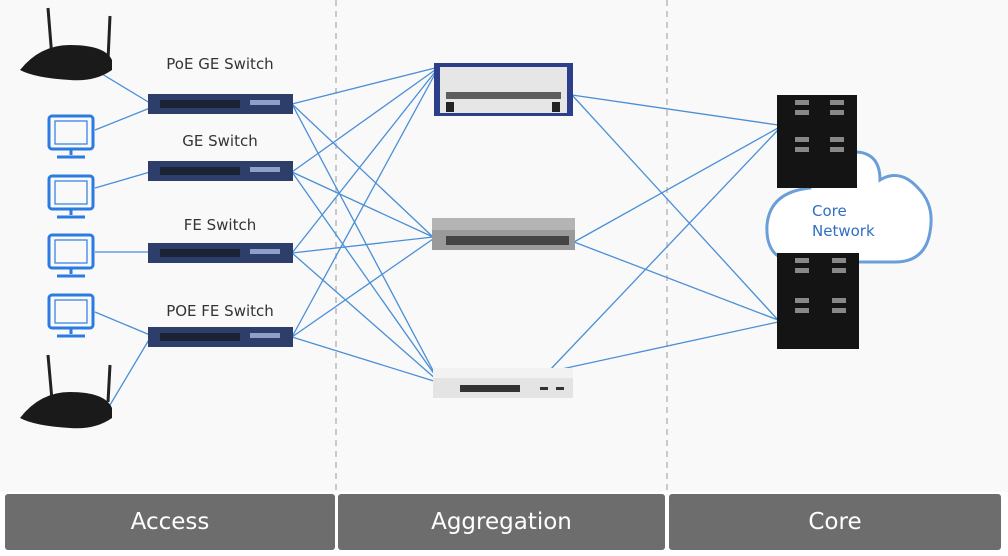 The width and height of the screenshot is (1008, 556). I want to click on switch-label: FE Switch, so click(220, 225).